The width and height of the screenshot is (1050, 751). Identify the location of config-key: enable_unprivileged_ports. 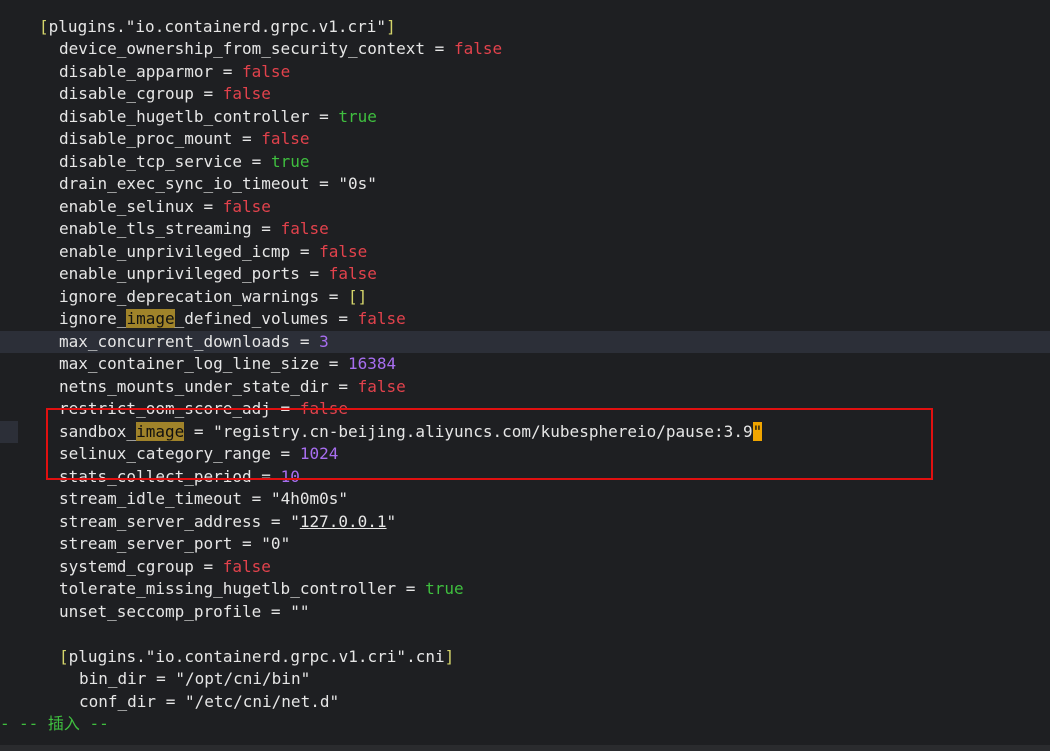
(179, 273).